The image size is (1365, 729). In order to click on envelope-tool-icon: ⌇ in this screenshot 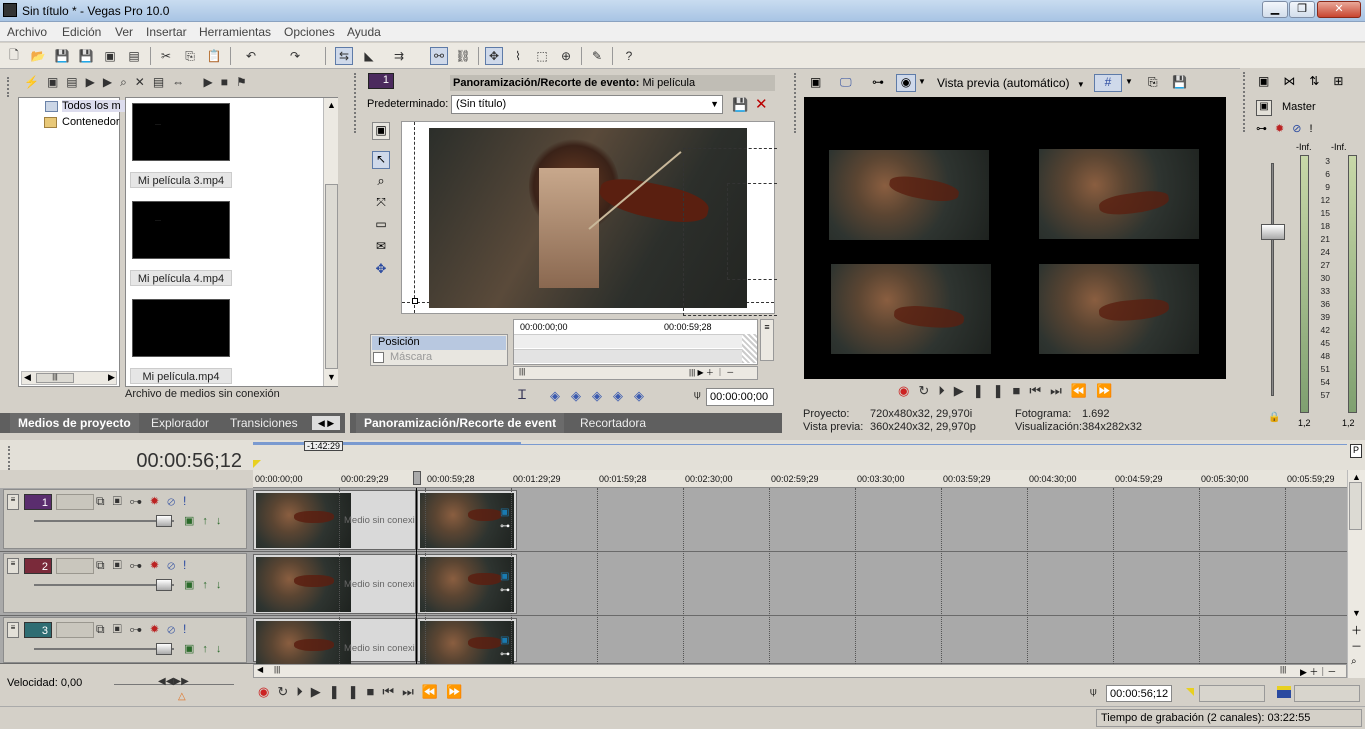, I will do `click(518, 56)`.